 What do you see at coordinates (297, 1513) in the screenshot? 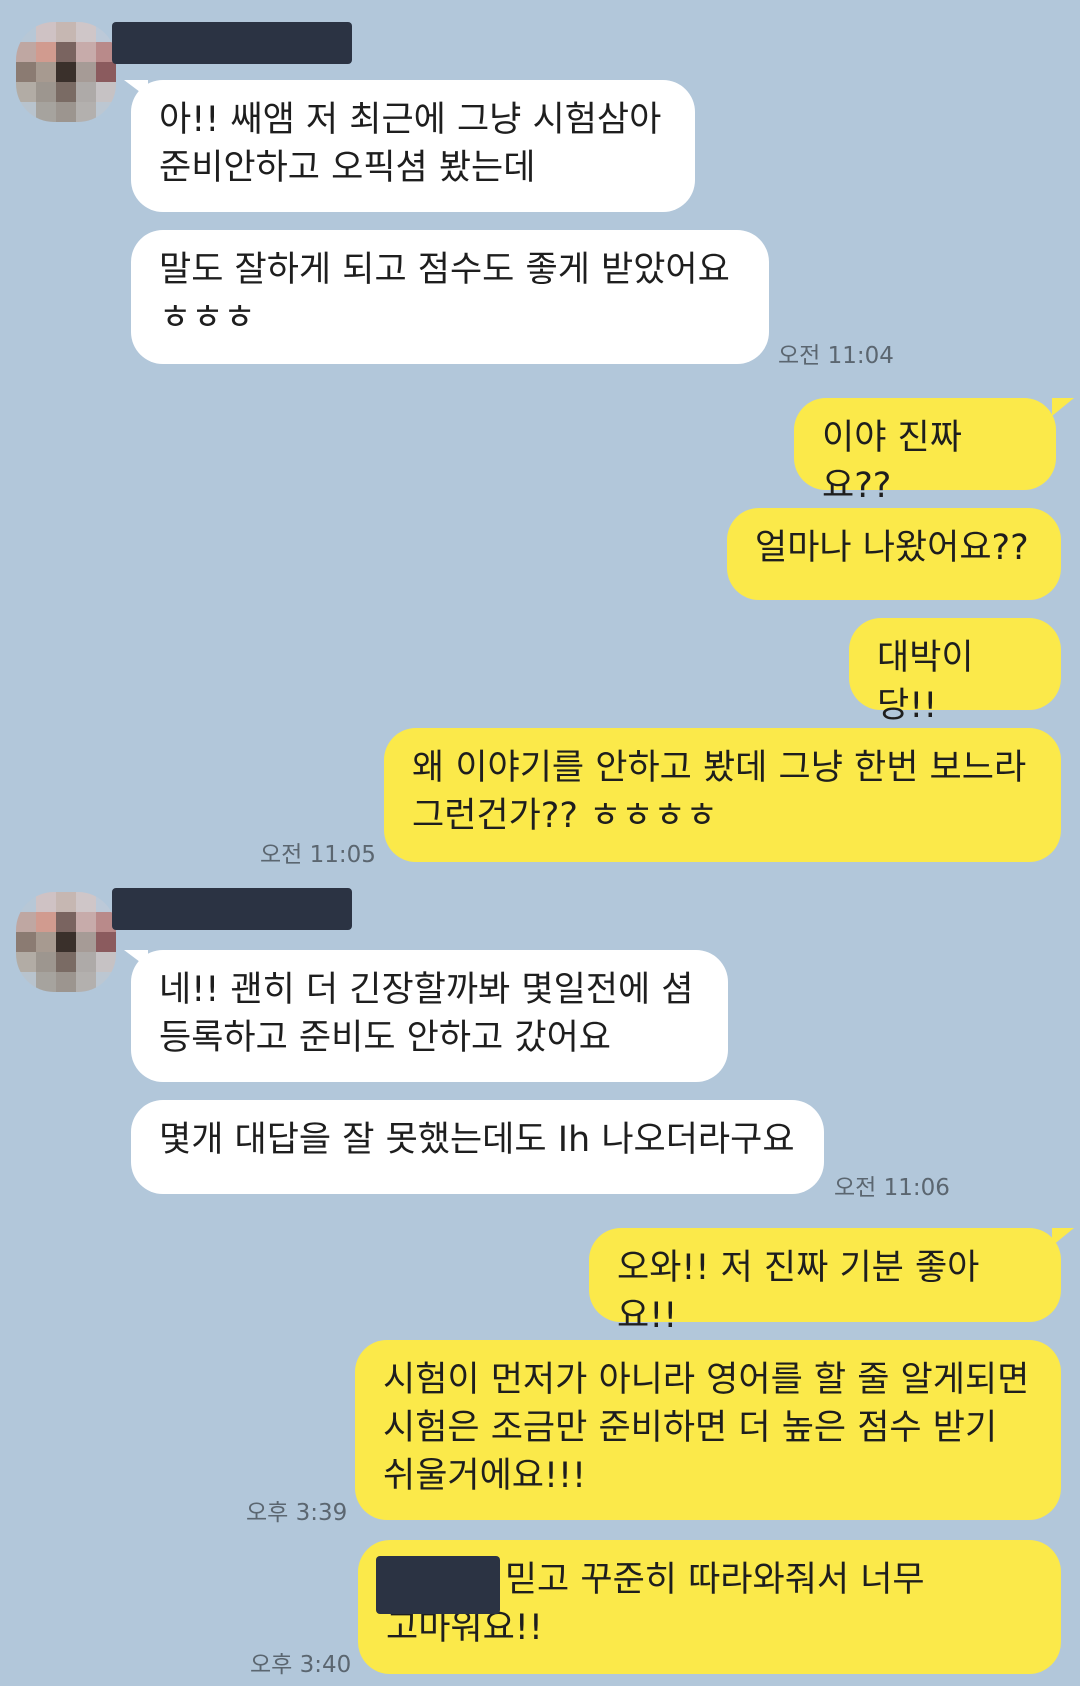
I see `message-timestamp: 오후 3:39` at bounding box center [297, 1513].